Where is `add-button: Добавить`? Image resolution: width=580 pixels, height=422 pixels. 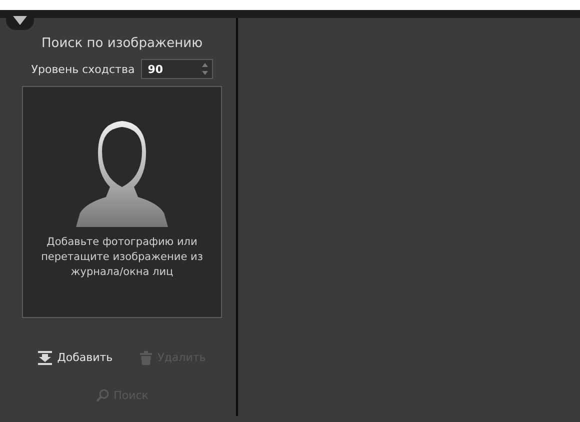 add-button: Добавить is located at coordinates (75, 357).